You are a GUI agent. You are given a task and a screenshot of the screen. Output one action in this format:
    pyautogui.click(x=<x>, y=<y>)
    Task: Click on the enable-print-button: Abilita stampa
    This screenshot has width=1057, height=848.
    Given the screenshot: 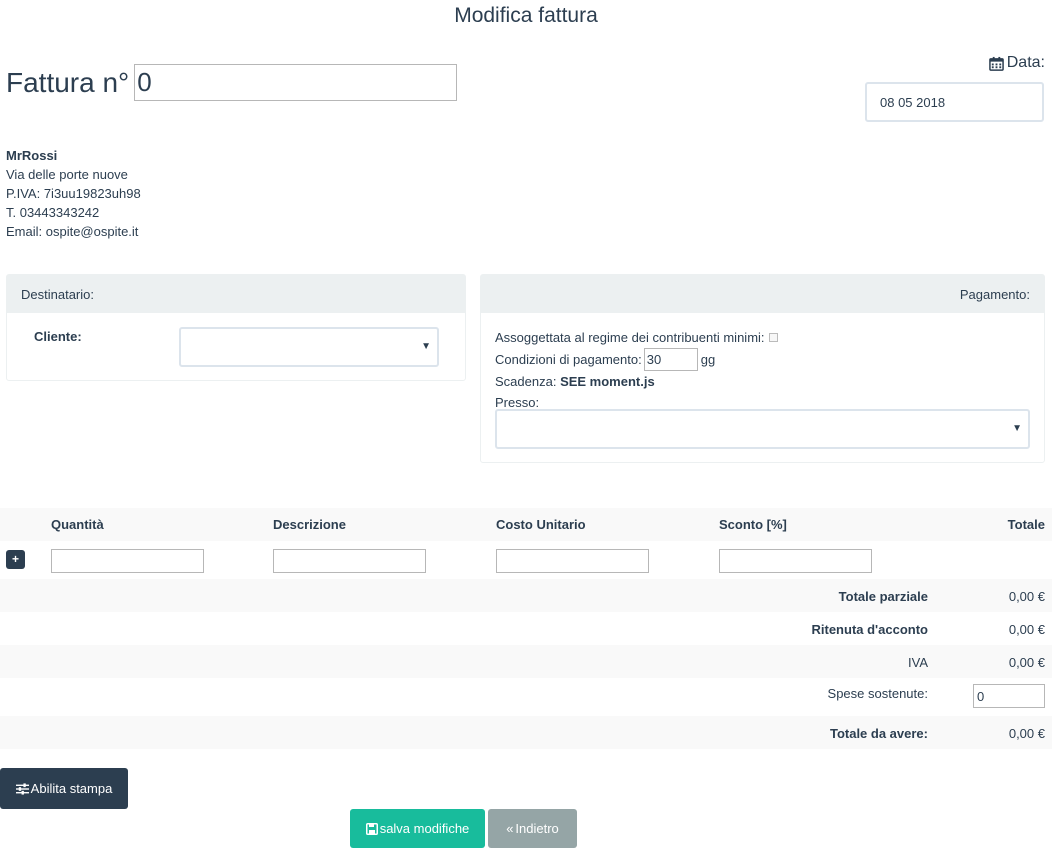 What is the action you would take?
    pyautogui.click(x=64, y=788)
    